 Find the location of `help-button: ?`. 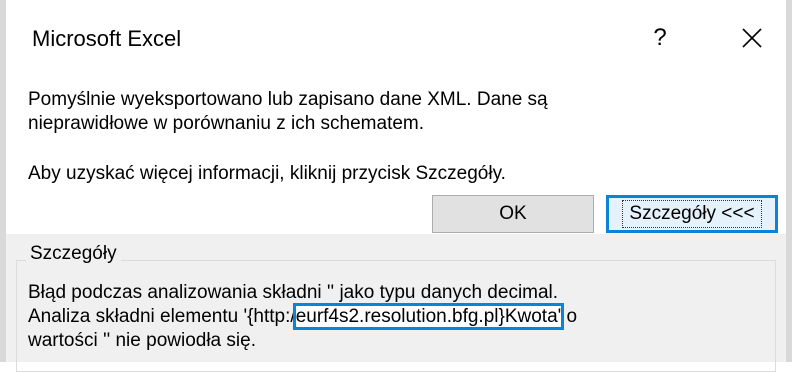

help-button: ? is located at coordinates (660, 38).